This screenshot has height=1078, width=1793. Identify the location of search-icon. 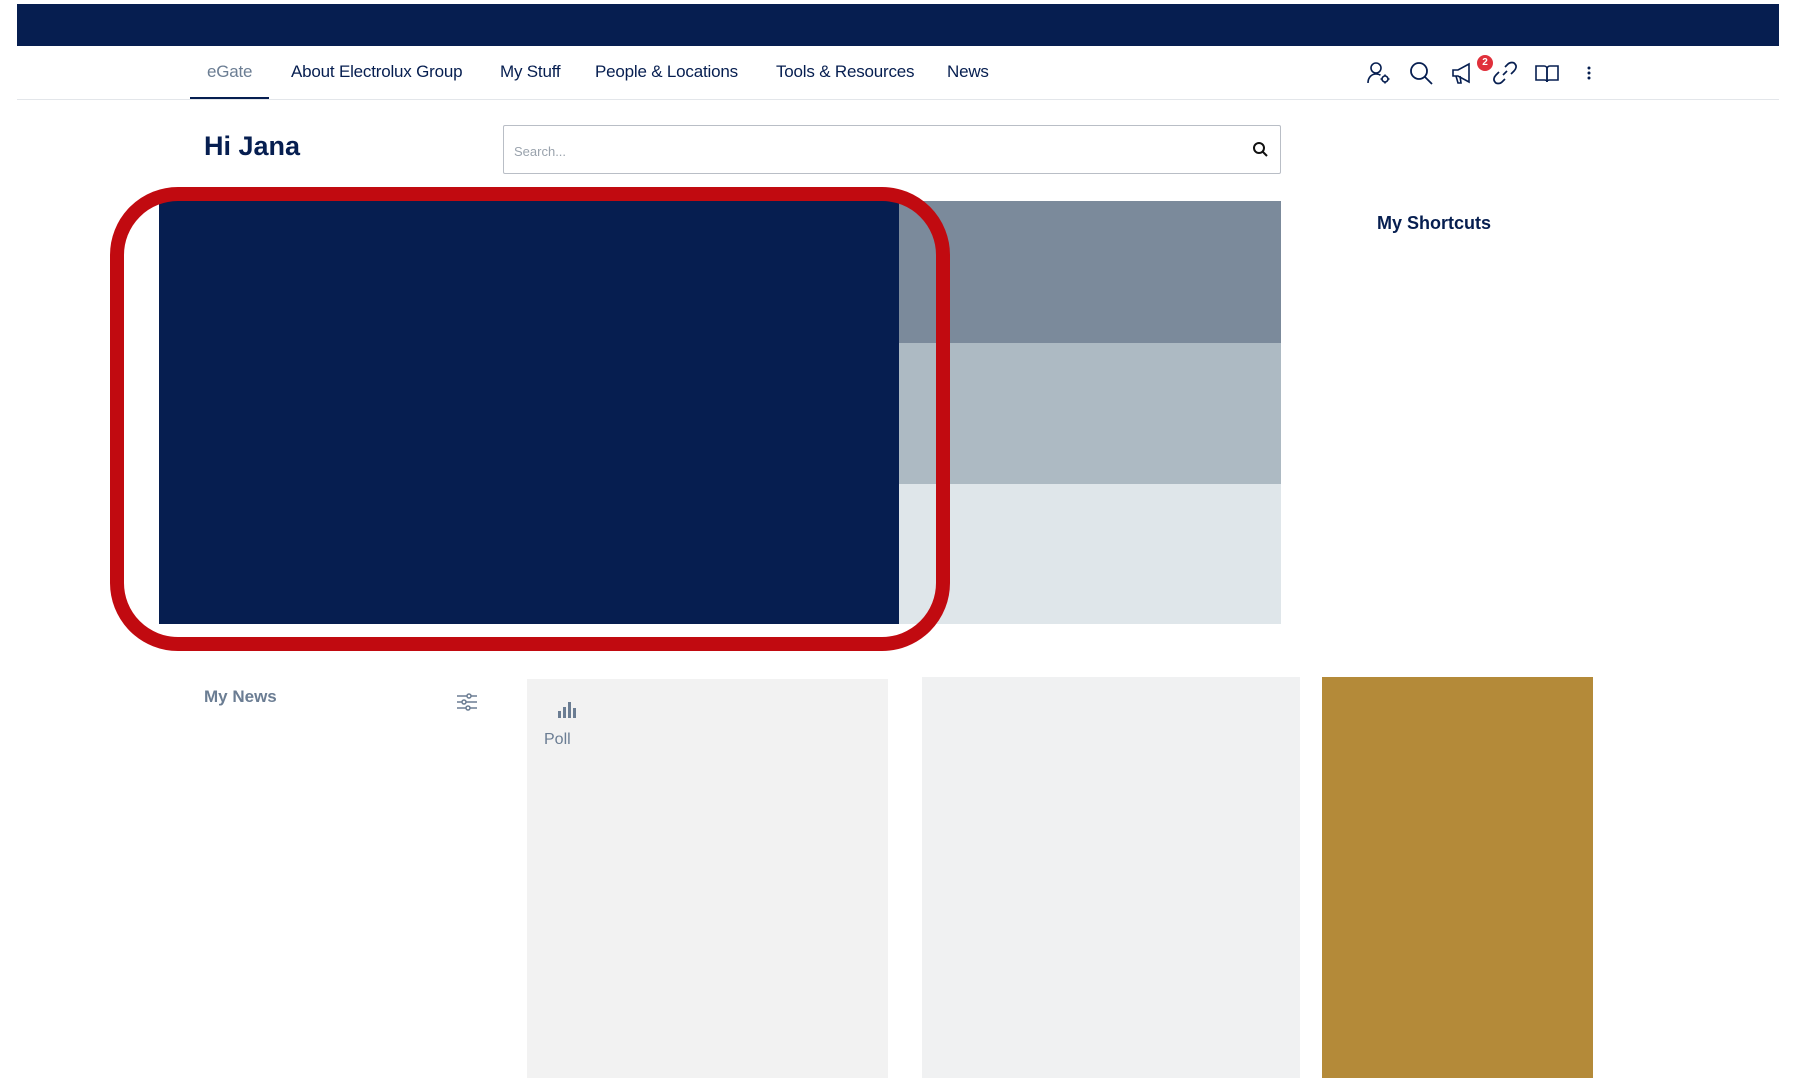
(1421, 73).